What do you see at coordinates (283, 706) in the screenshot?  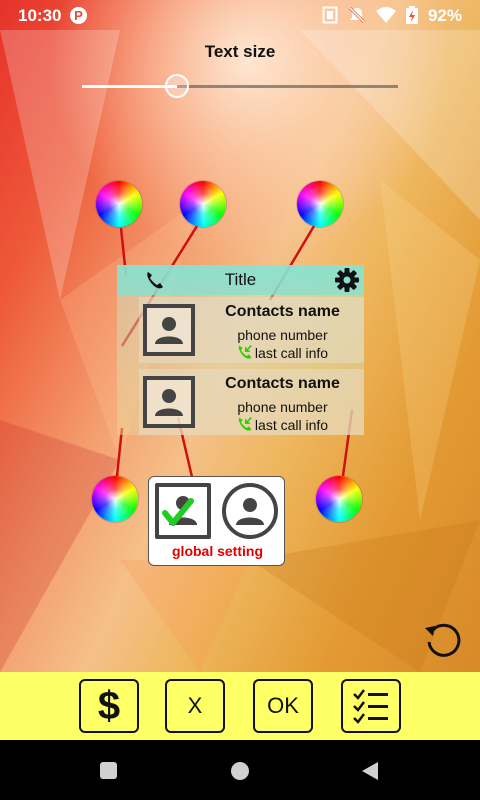 I see `ok-button: OK` at bounding box center [283, 706].